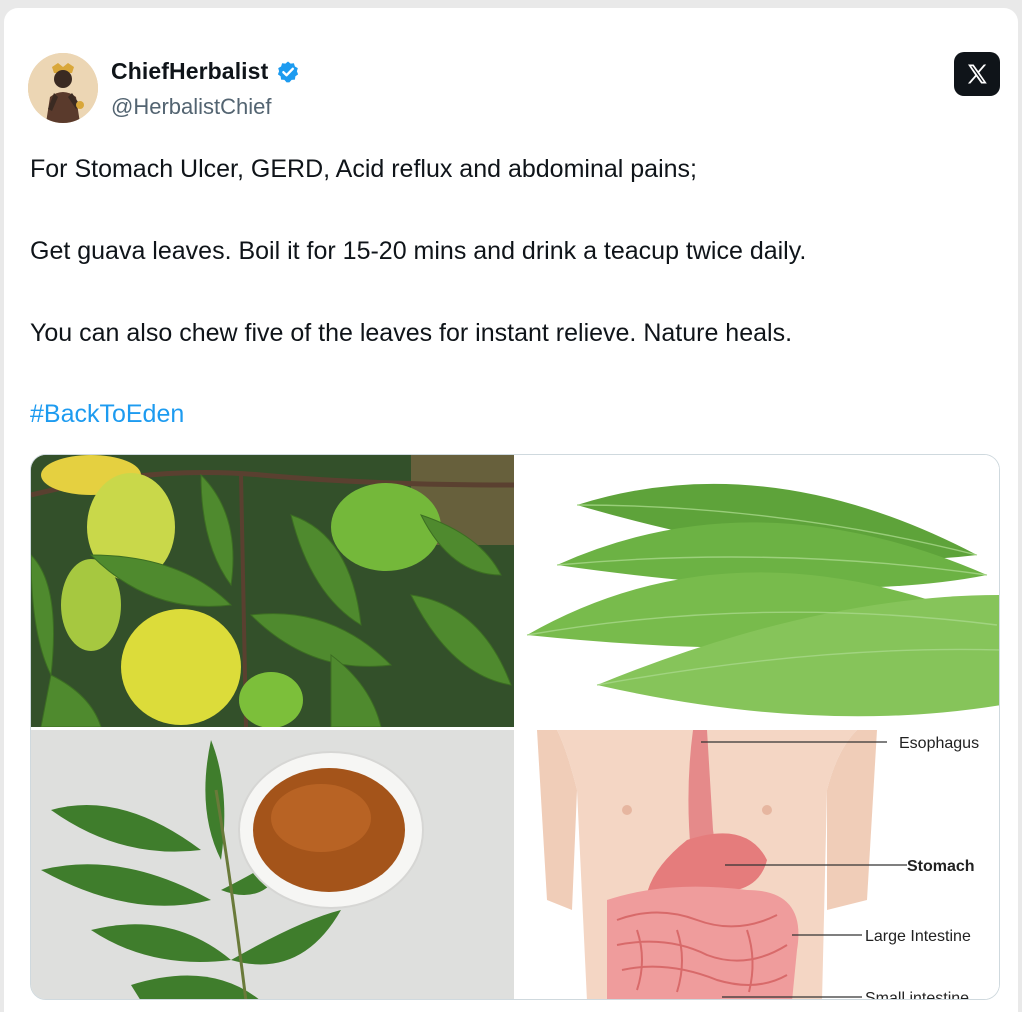 This screenshot has height=1012, width=1022. I want to click on author-name: ChiefHerbalist, so click(189, 71).